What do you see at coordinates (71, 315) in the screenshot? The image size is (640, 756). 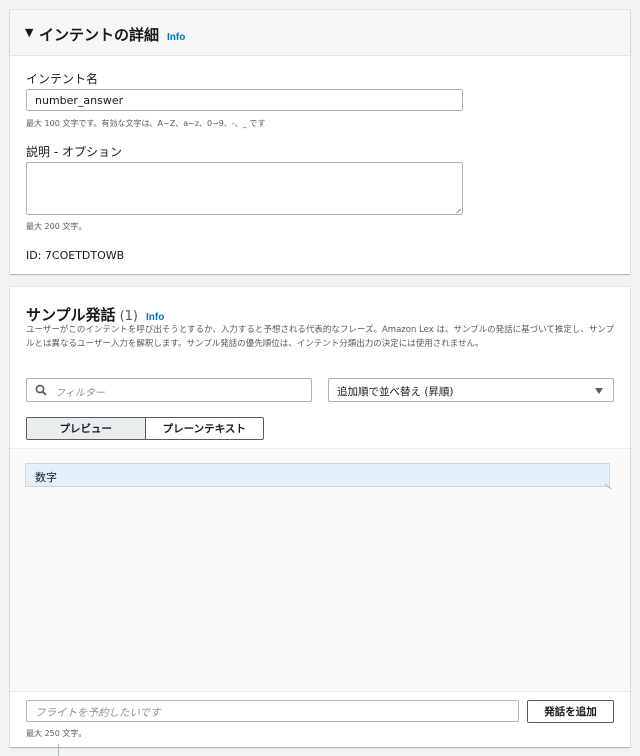 I see `sample-utterances-title-text: サンプル発話` at bounding box center [71, 315].